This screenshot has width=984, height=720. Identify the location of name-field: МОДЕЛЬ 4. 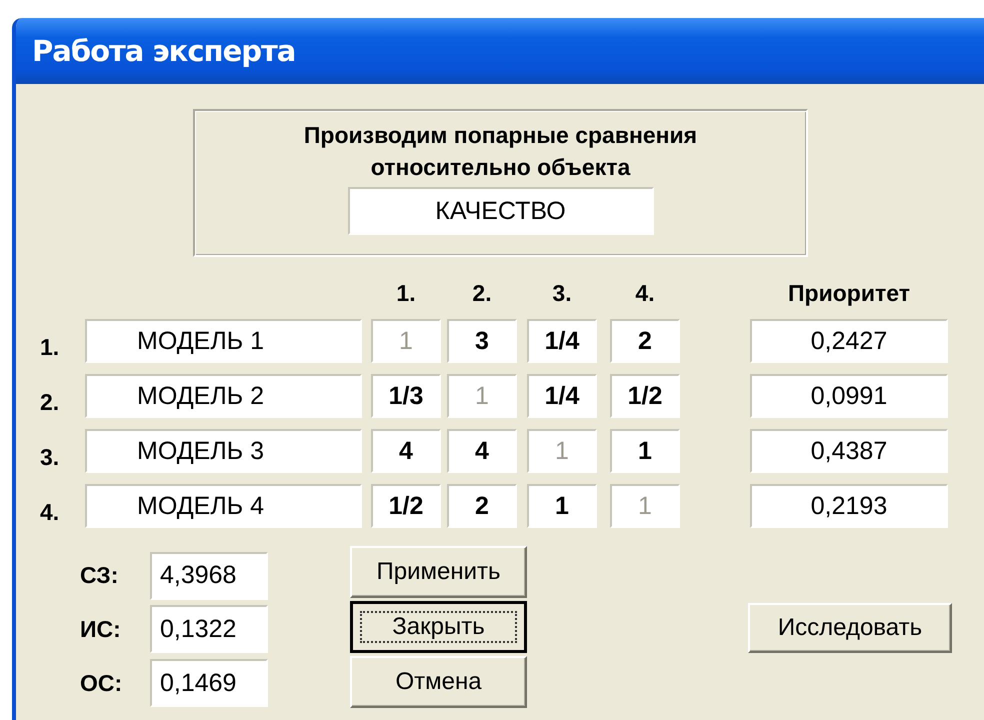
(223, 506).